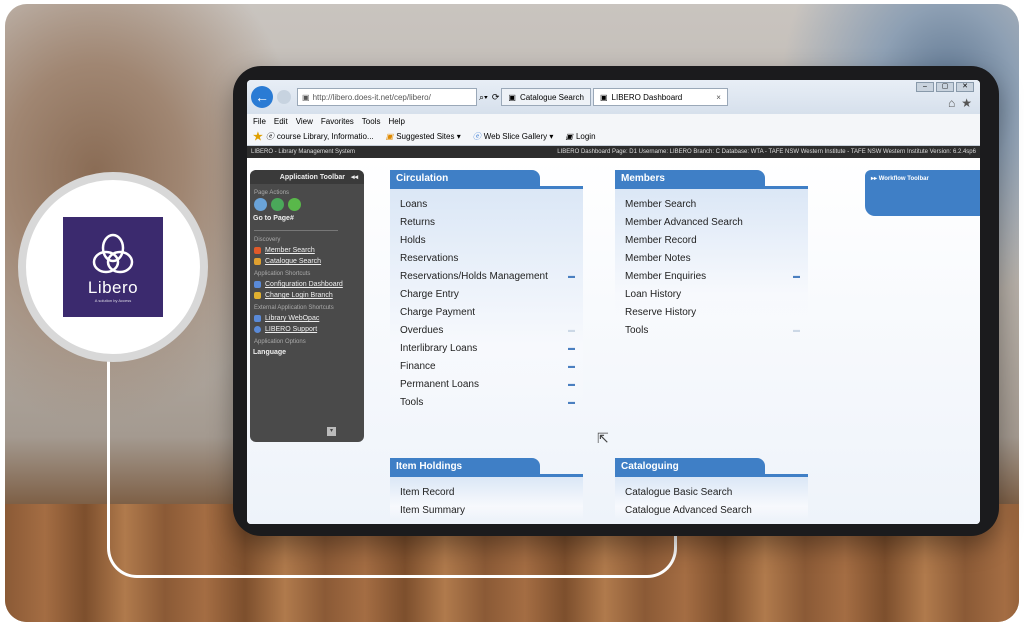 Image resolution: width=1024 pixels, height=626 pixels. What do you see at coordinates (491, 240) in the screenshot?
I see `circulation-item: Holds` at bounding box center [491, 240].